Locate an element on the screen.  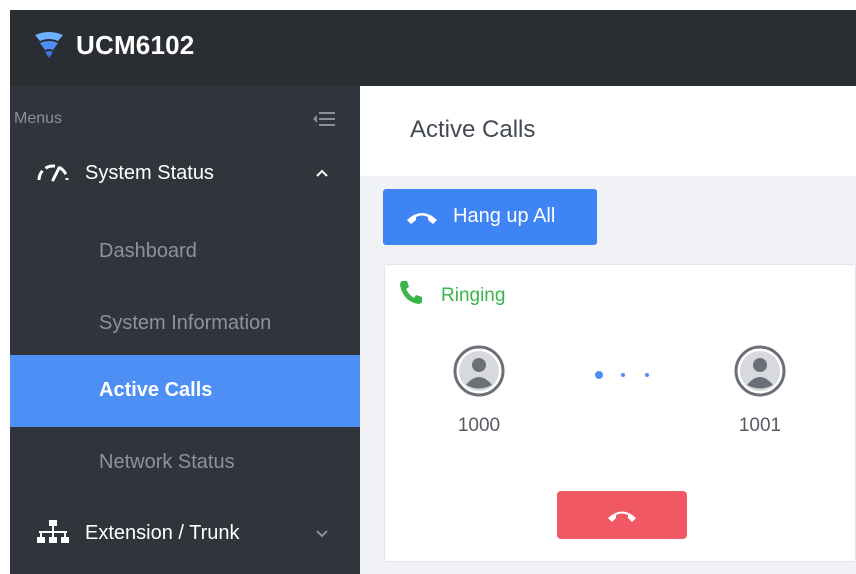
callee-avatar-icon is located at coordinates (760, 371).